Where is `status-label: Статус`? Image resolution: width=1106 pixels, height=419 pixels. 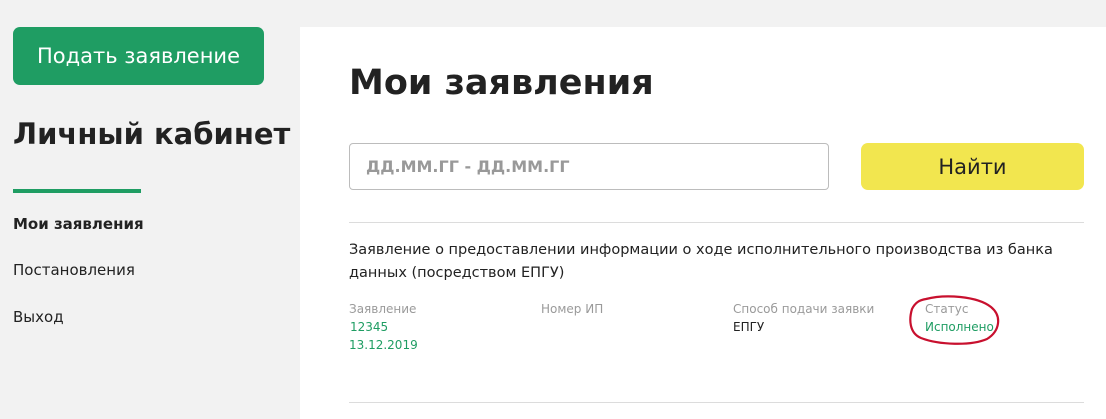 status-label: Статус is located at coordinates (947, 309).